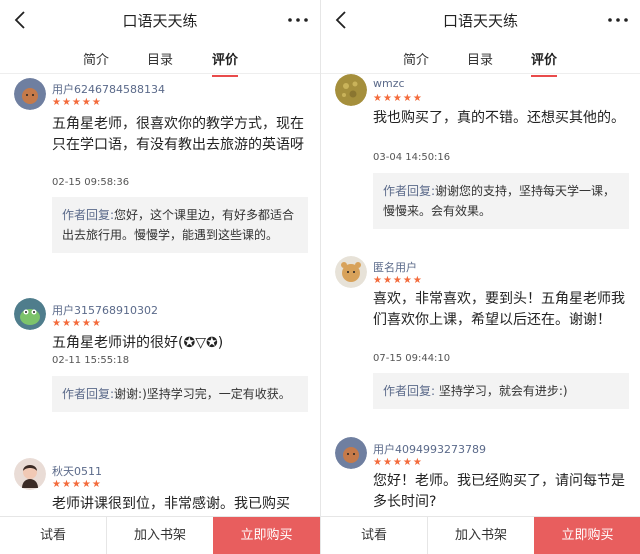 The height and width of the screenshot is (554, 640). I want to click on author-reply: 作者回复:谢谢:)坚持学习完，一定有收获。, so click(180, 394).